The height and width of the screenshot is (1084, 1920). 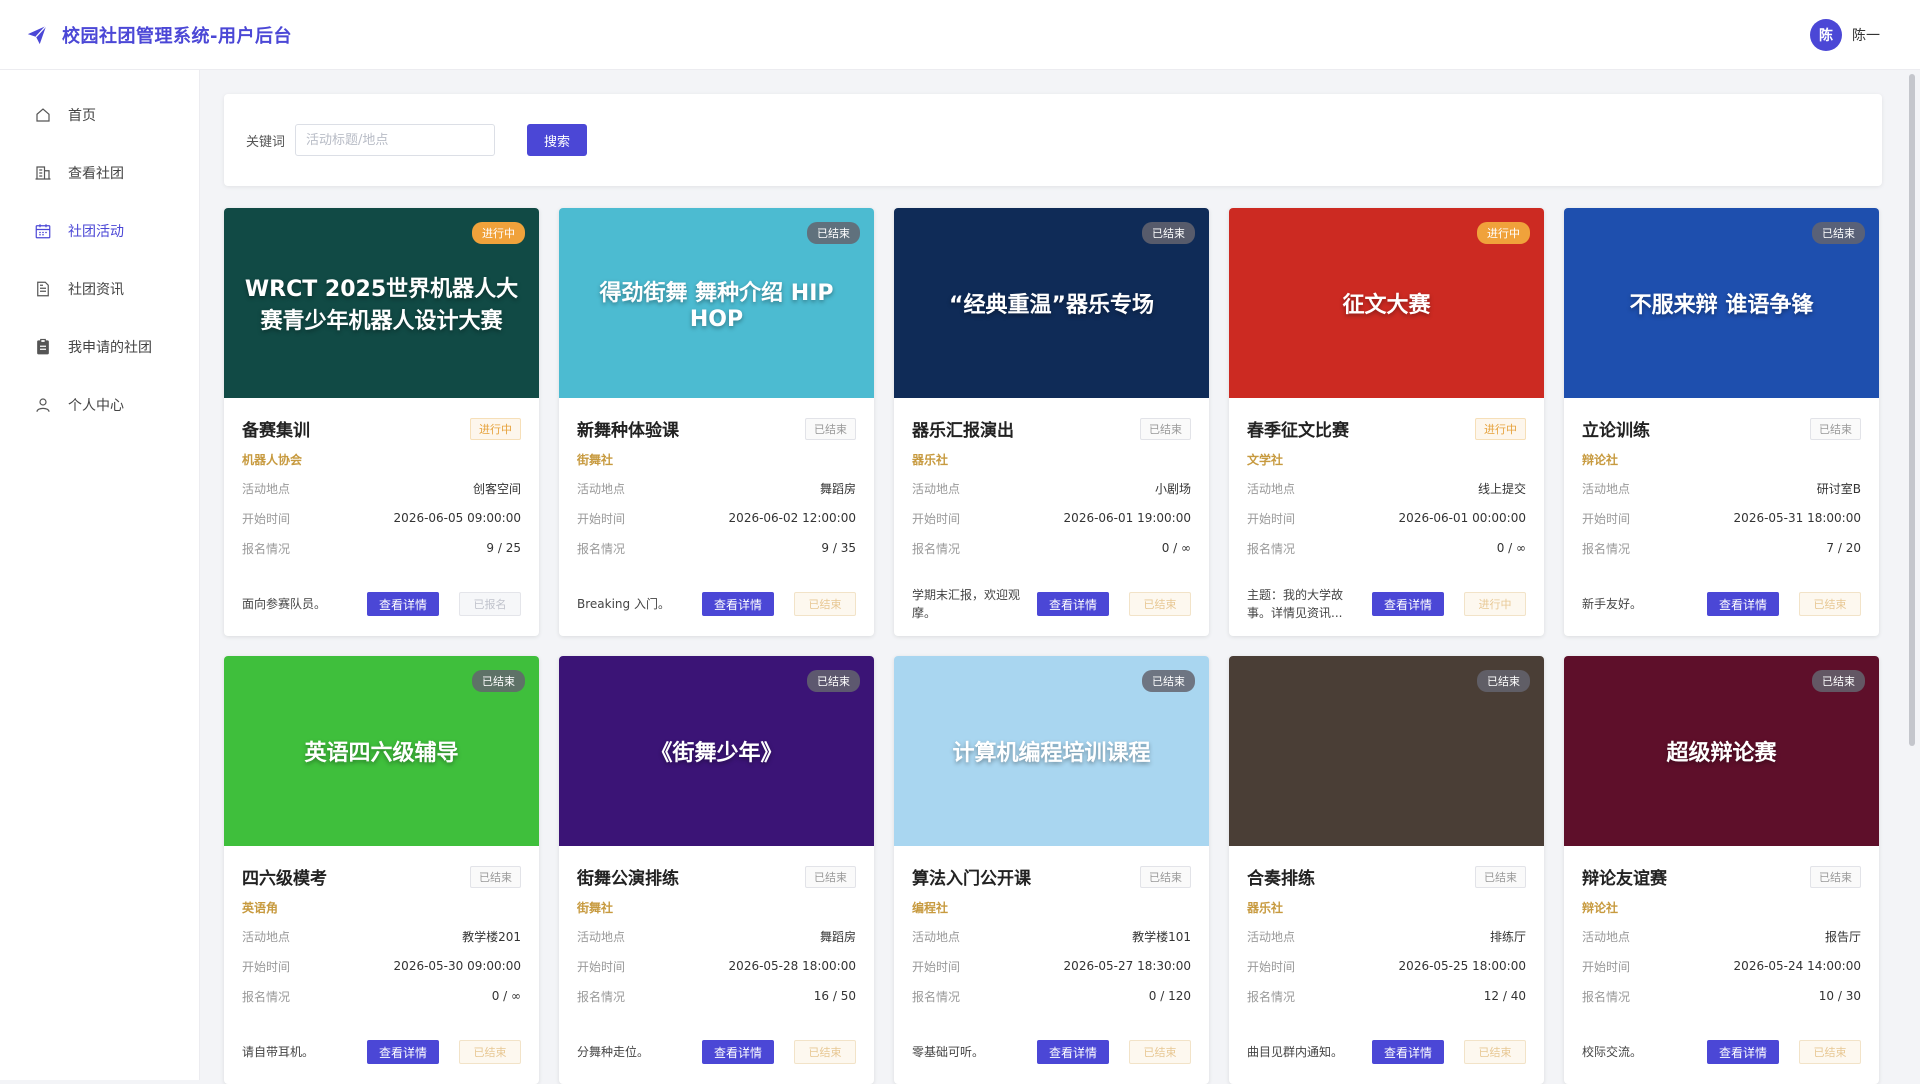 I want to click on user-menu: 陈 陈一, so click(x=1845, y=35).